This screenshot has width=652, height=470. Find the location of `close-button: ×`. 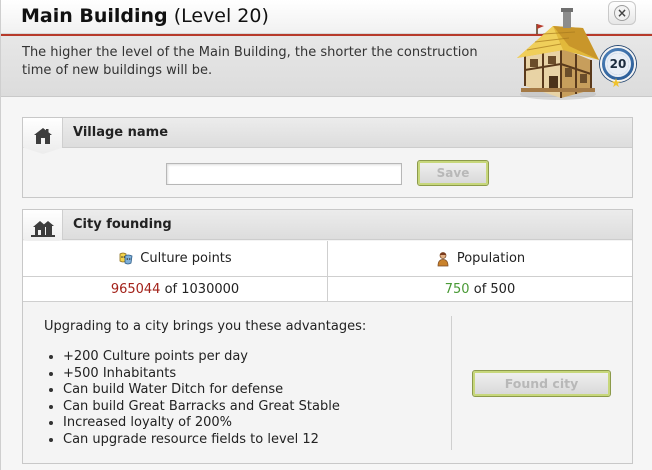

close-button: × is located at coordinates (622, 13).